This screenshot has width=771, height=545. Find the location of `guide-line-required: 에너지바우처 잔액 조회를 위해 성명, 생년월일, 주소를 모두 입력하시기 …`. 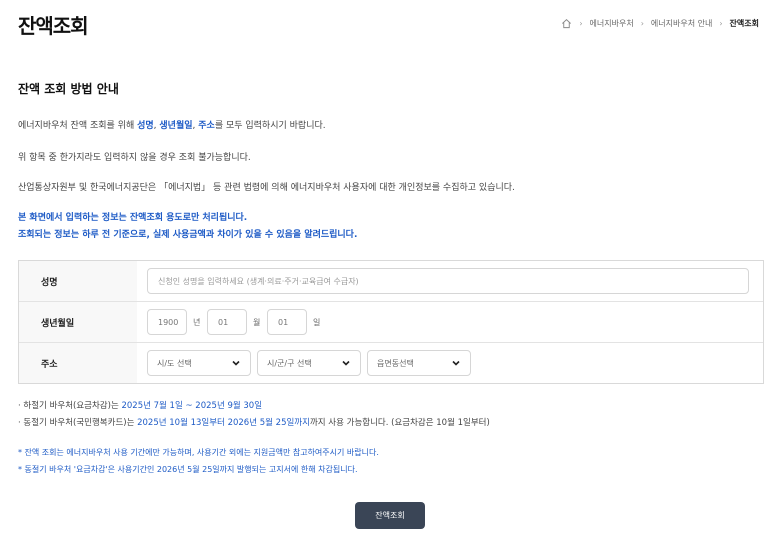

guide-line-required: 에너지바우처 잔액 조회를 위해 성명, 생년월일, 주소를 모두 입력하시기 … is located at coordinates (172, 126).